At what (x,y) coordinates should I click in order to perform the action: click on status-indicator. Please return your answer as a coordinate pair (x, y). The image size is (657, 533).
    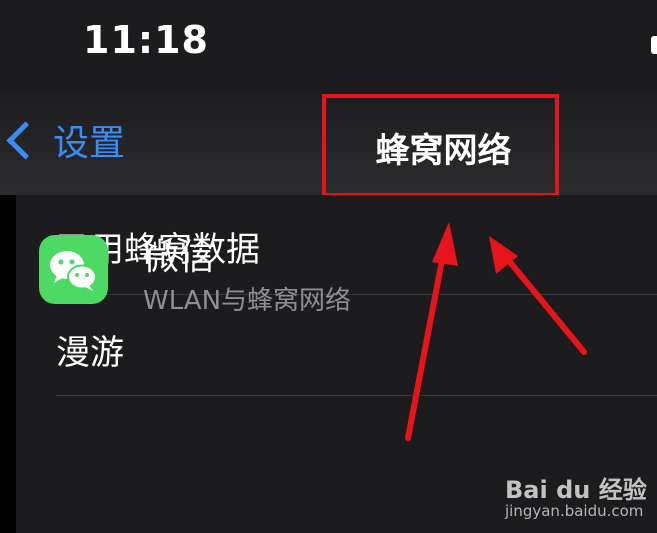
    Looking at the image, I should click on (654, 45).